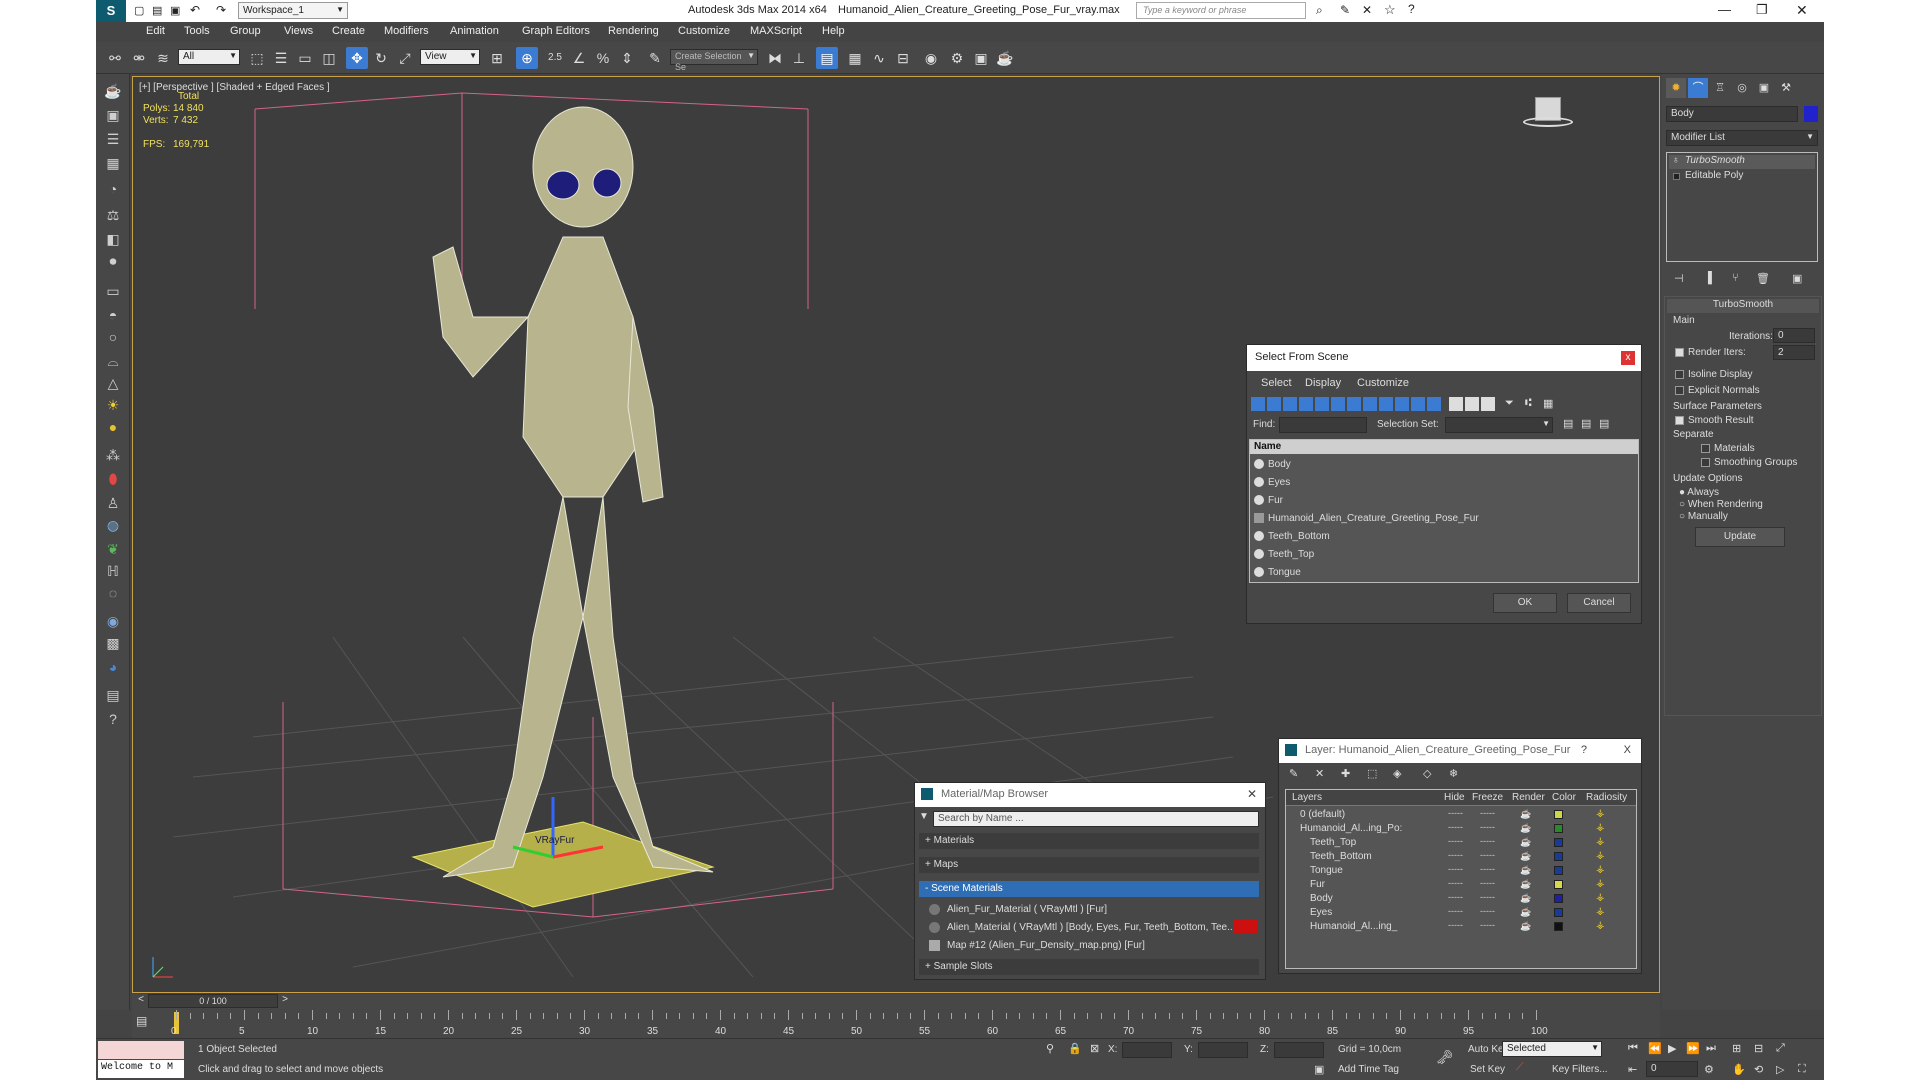  What do you see at coordinates (113, 315) in the screenshot?
I see `dome-icon: ◓` at bounding box center [113, 315].